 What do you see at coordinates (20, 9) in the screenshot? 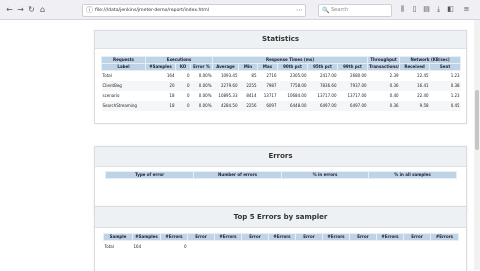
I see `forward-arrow-icon: →` at bounding box center [20, 9].